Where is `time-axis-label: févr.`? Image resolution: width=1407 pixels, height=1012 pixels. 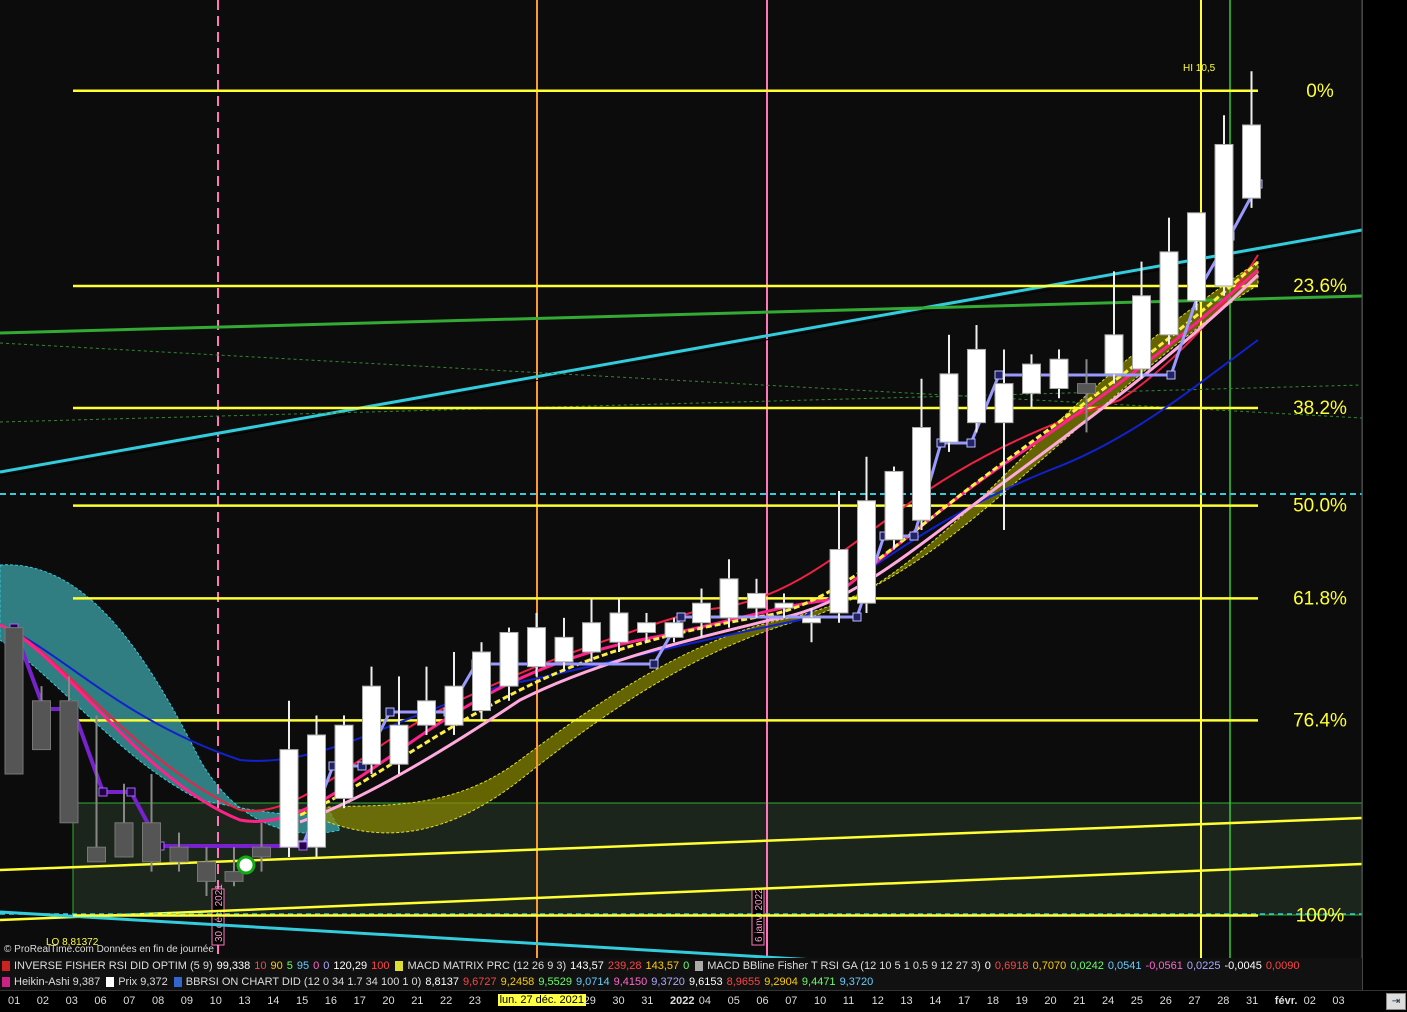 time-axis-label: févr. is located at coordinates (1286, 1001).